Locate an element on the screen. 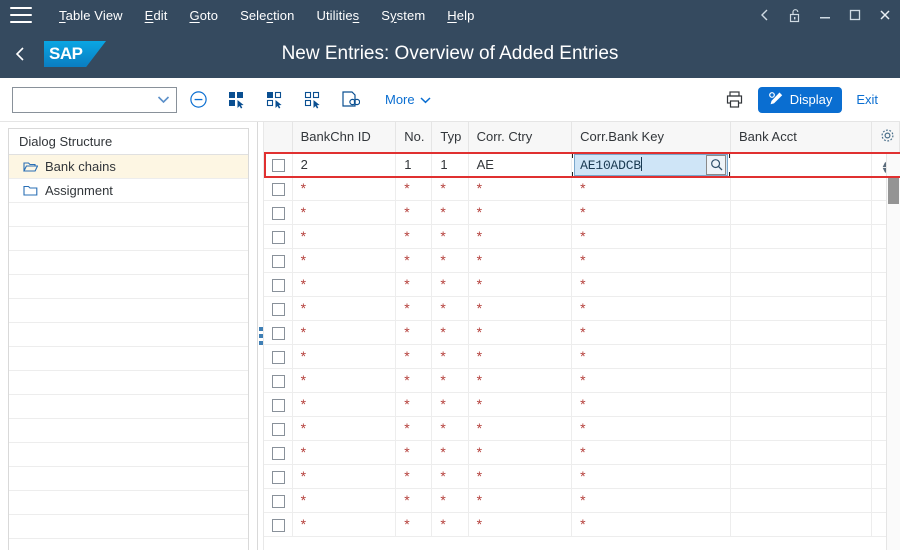 Image resolution: width=900 pixels, height=550 pixels. variant-document-icon is located at coordinates (350, 100).